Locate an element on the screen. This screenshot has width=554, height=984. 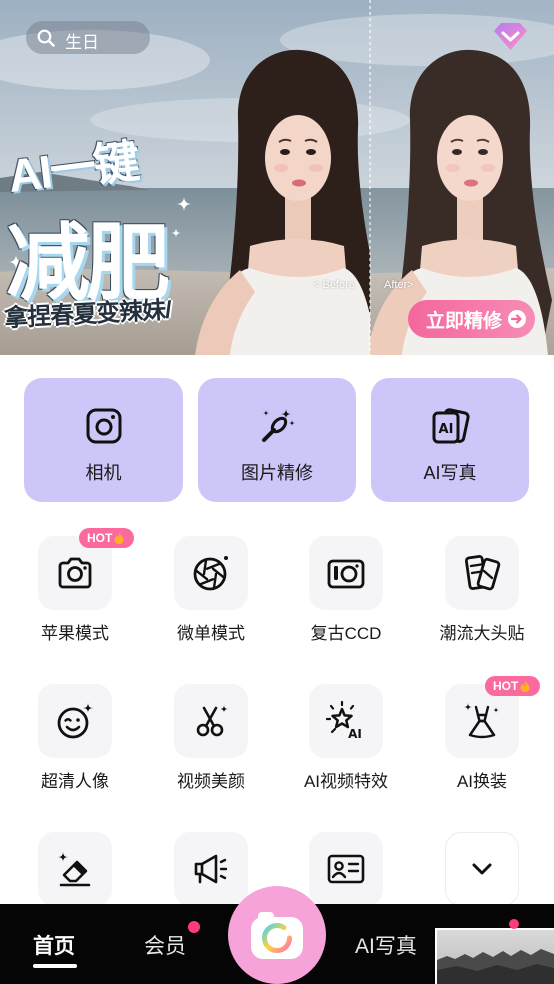
tool-apple-mode-label: 苹果模式 is located at coordinates (75, 633).